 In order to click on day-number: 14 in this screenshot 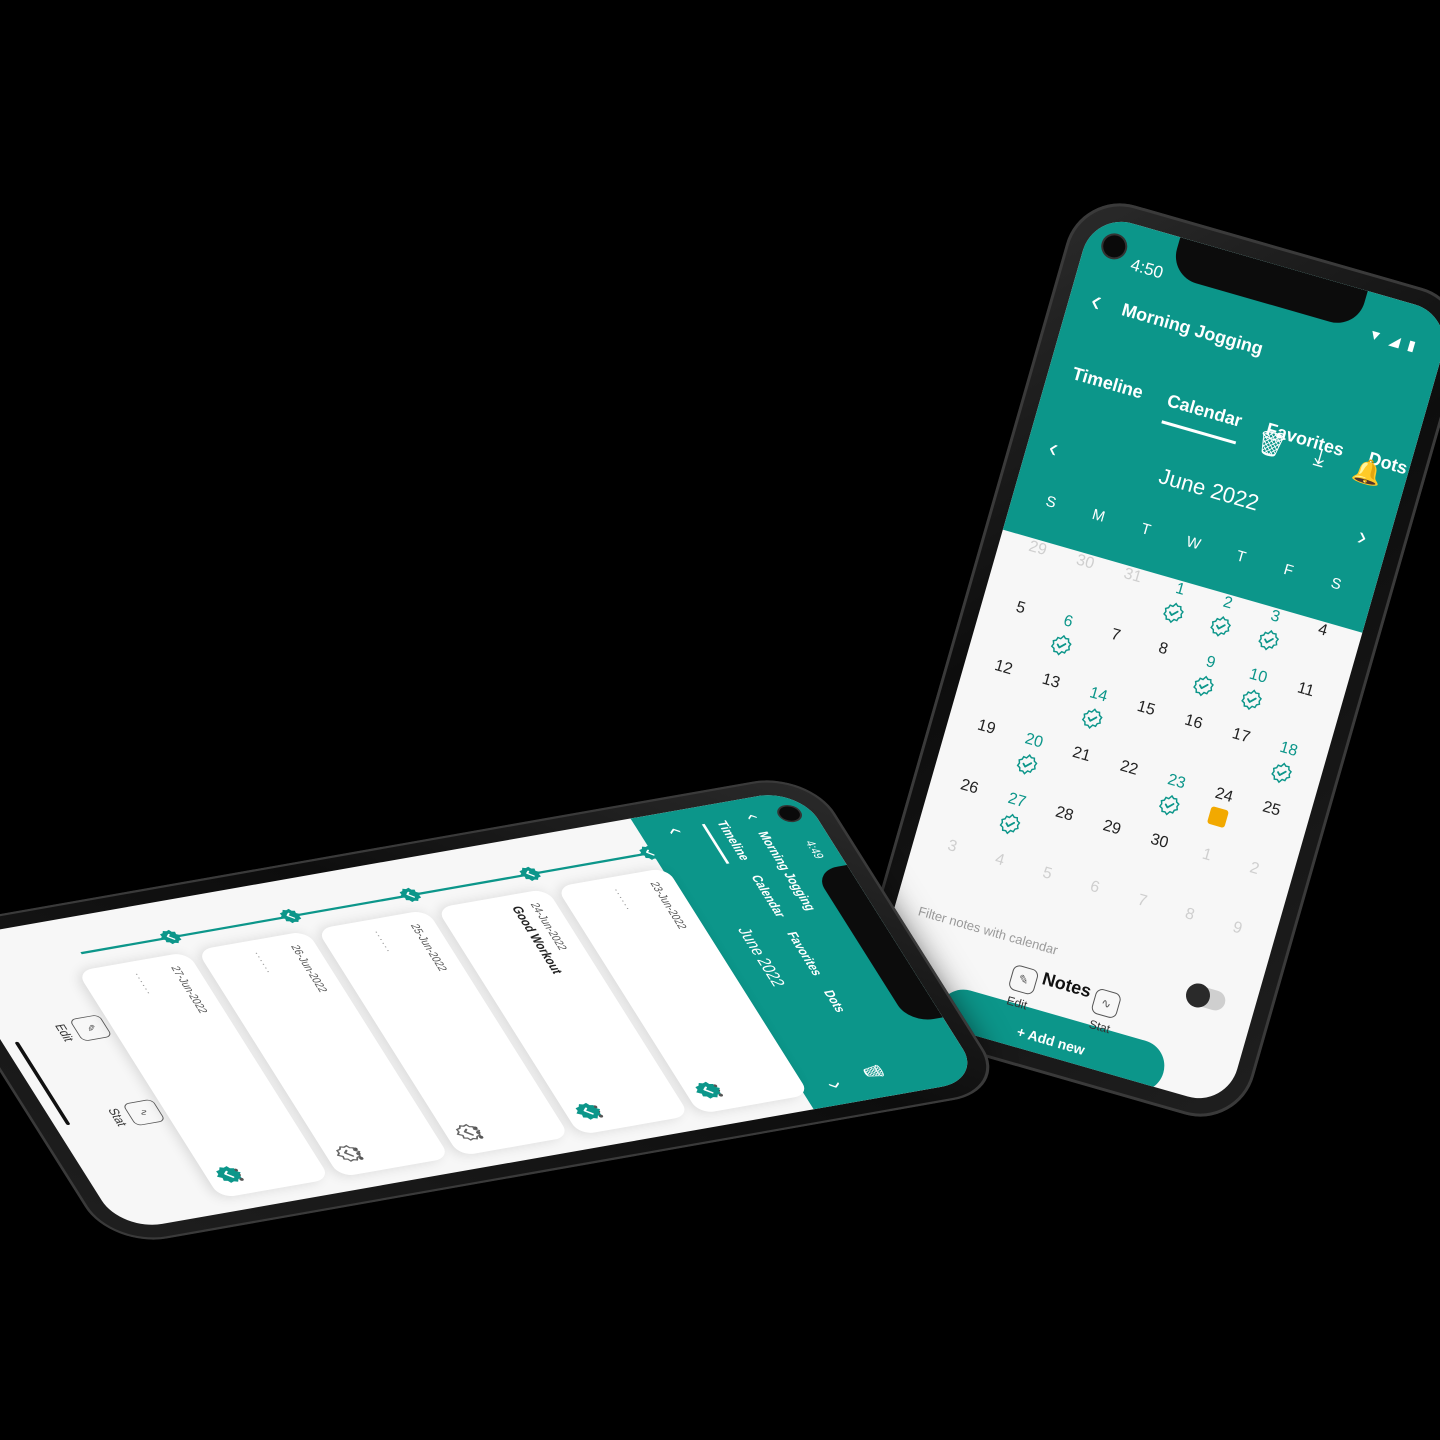, I will do `click(1098, 695)`.